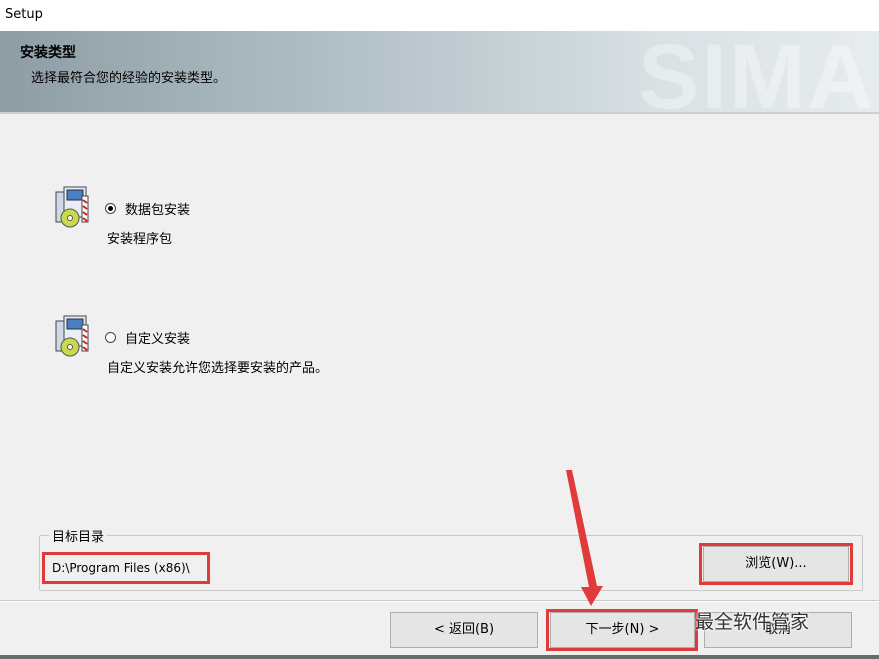 The image size is (879, 659). What do you see at coordinates (439, 657) in the screenshot?
I see `bottom-edge` at bounding box center [439, 657].